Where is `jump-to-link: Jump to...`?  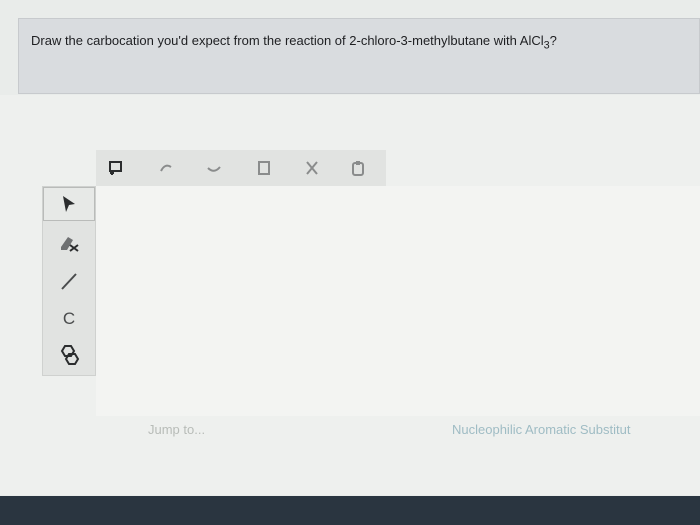 jump-to-link: Jump to... is located at coordinates (176, 429).